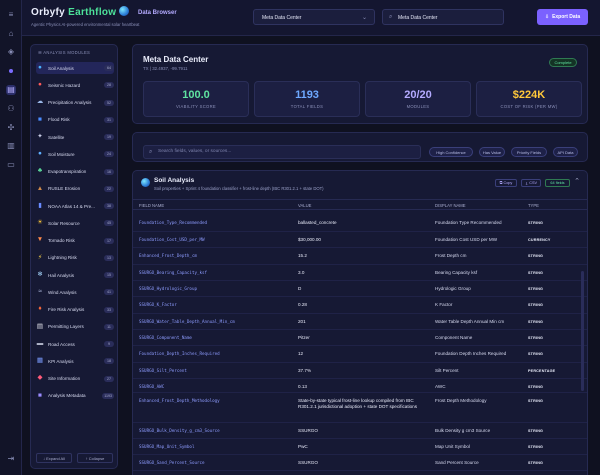 The image size is (600, 475). I want to click on sidebar-item-count: 45, so click(109, 223).